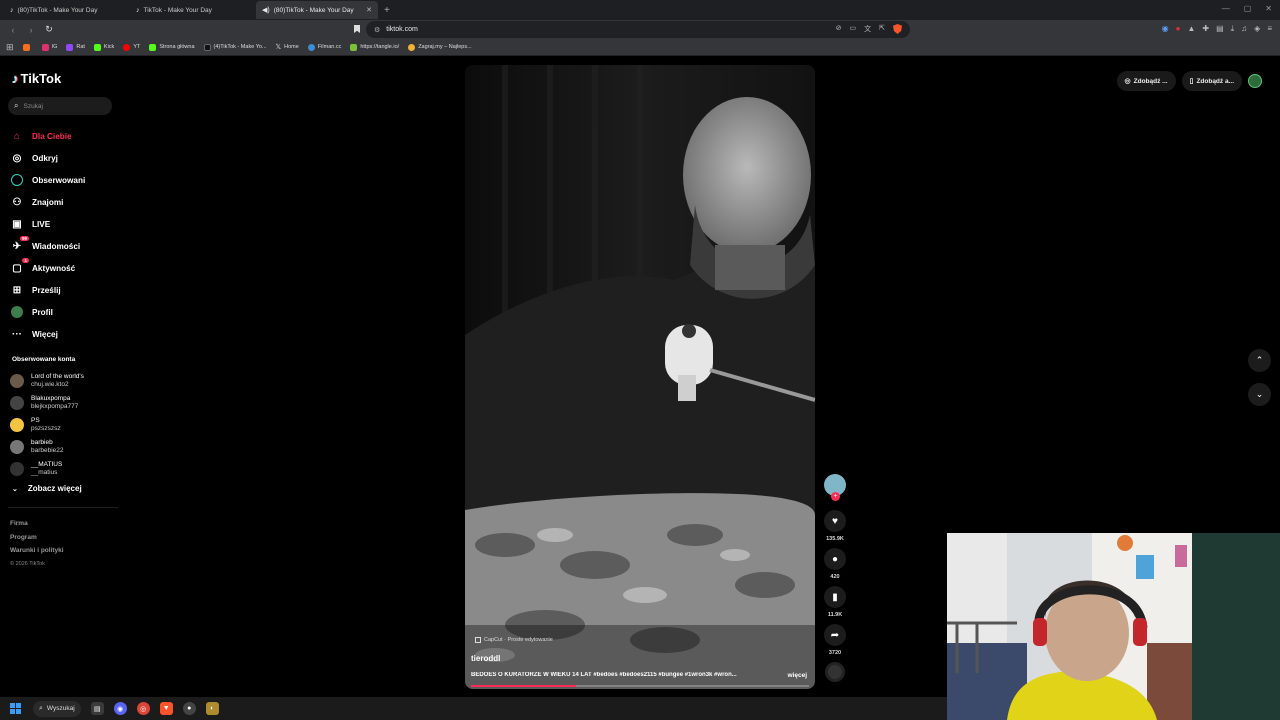  What do you see at coordinates (317, 10) in the screenshot?
I see `browser-tab-active: ◀) (80)TikTok - Make Your Day ✕` at bounding box center [317, 10].